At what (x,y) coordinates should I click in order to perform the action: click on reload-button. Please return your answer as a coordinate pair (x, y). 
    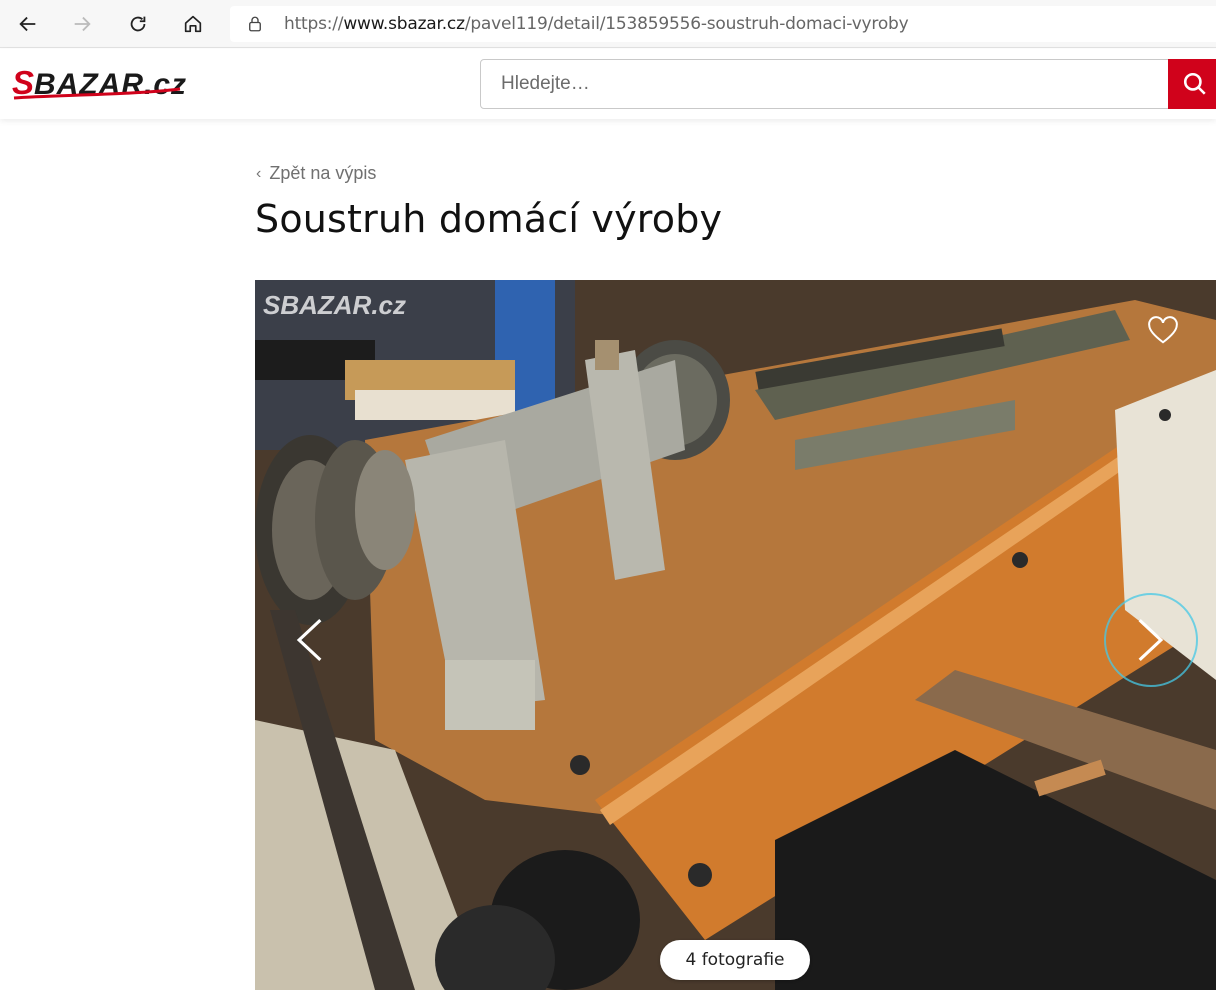
    Looking at the image, I should click on (138, 24).